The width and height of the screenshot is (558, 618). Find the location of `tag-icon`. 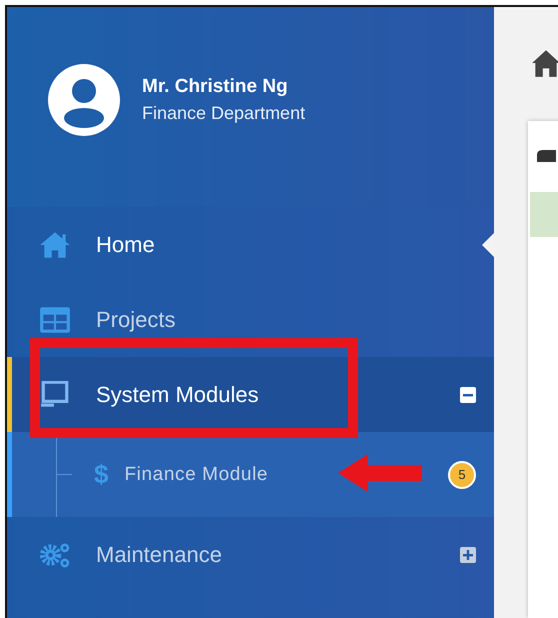

tag-icon is located at coordinates (546, 156).